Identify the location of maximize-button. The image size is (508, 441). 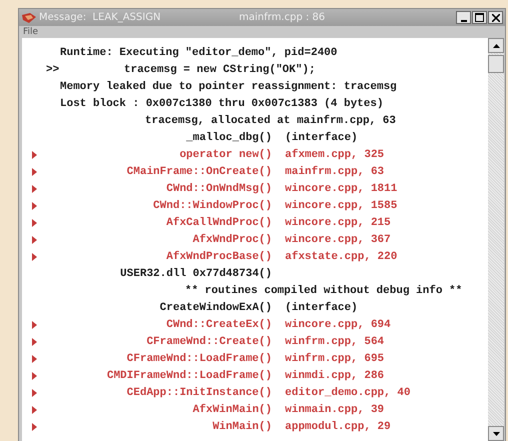
(479, 17).